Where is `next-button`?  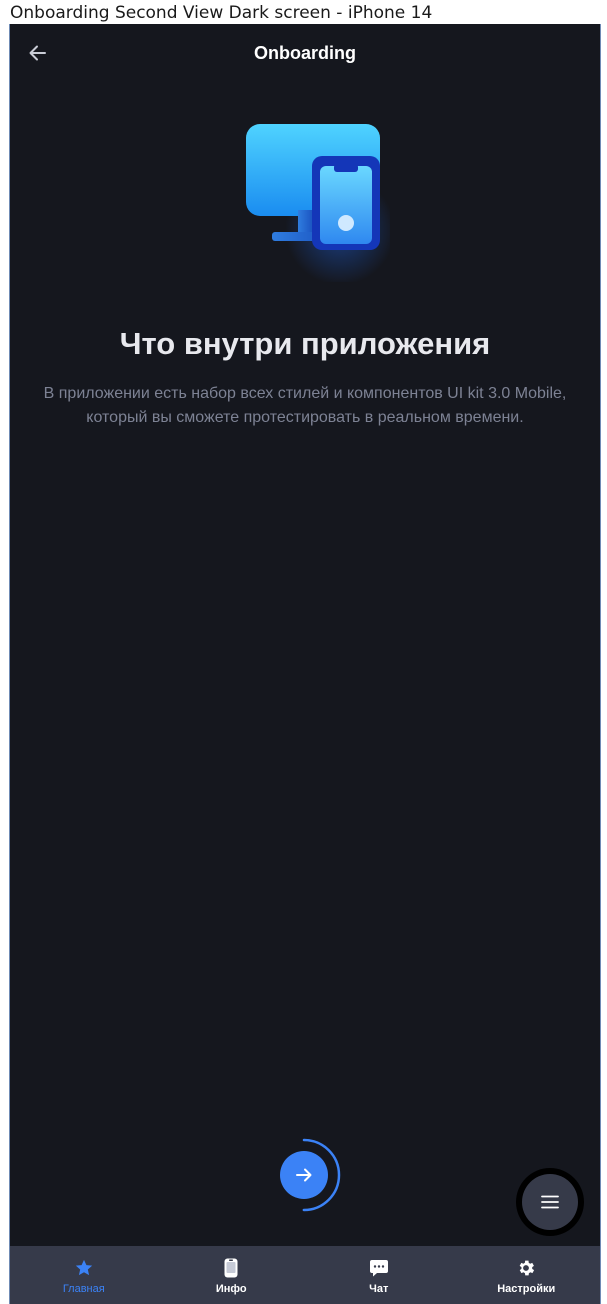 next-button is located at coordinates (304, 1175).